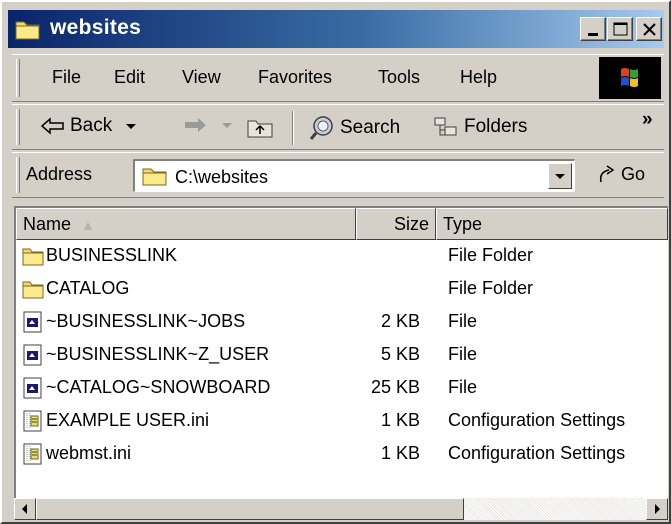  I want to click on file-name: ~BUSINESSLINK~JOBS, so click(146, 321).